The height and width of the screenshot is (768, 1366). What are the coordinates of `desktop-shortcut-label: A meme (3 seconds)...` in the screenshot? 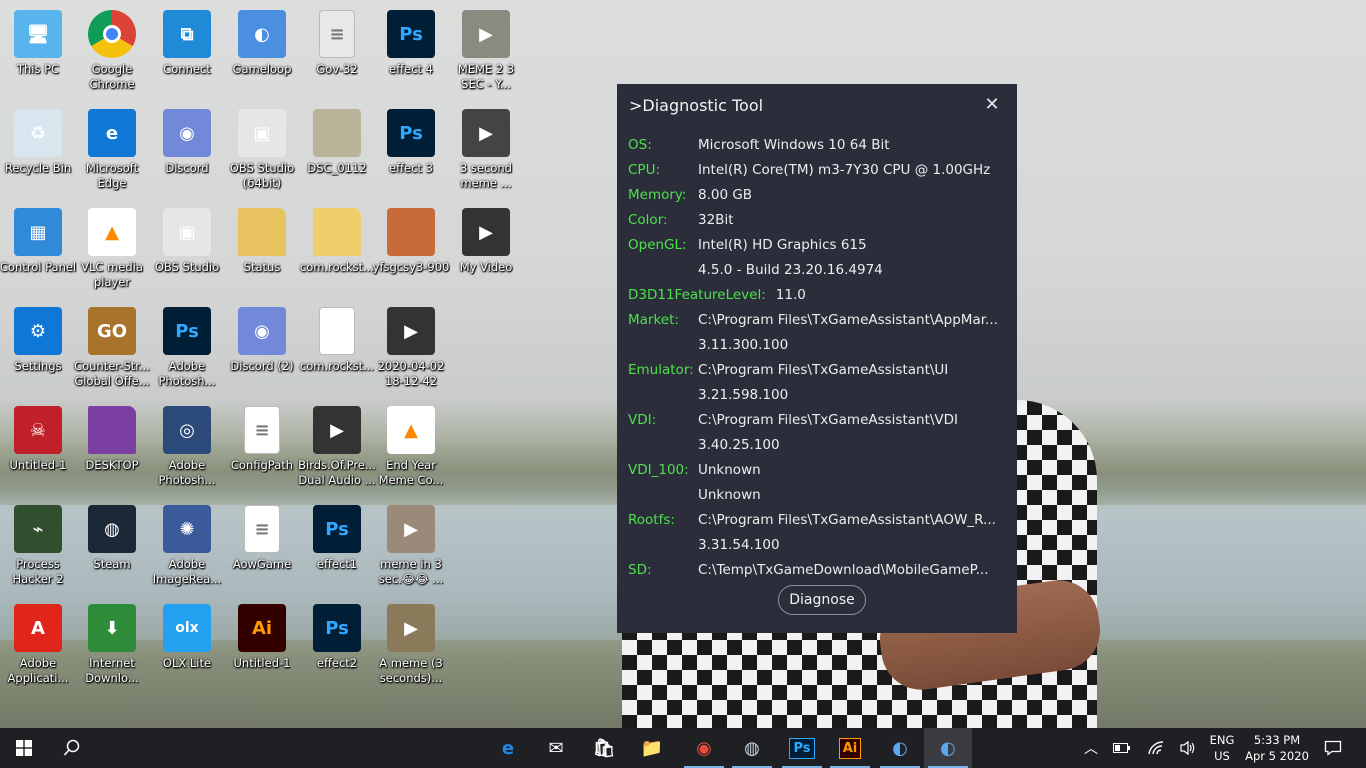 It's located at (411, 670).